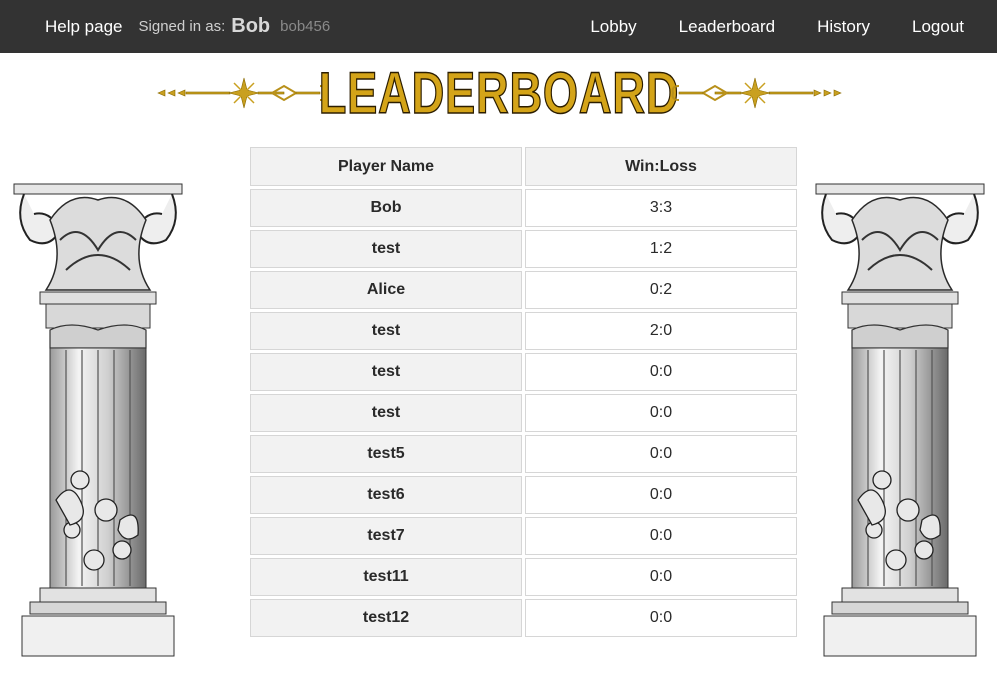 The image size is (997, 699). I want to click on table-row: test7 0:0, so click(523, 536).